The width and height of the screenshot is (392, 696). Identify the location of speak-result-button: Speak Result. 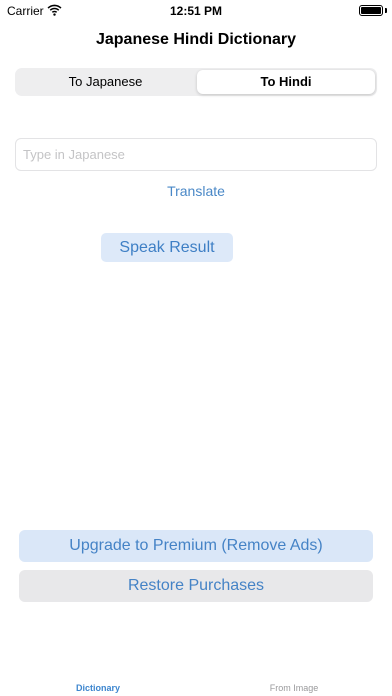
(167, 247).